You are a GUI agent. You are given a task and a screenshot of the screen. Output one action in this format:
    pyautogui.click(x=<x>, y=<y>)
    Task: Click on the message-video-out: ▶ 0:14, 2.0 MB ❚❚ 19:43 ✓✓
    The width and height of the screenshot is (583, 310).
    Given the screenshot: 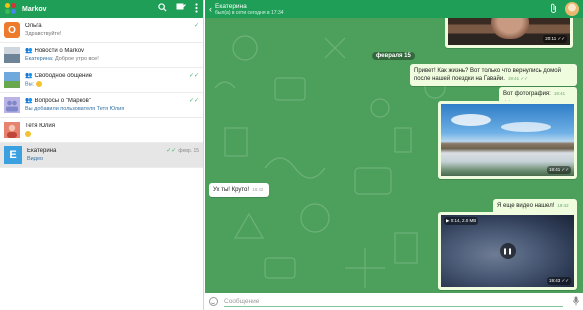 What is the action you would take?
    pyautogui.click(x=507, y=251)
    